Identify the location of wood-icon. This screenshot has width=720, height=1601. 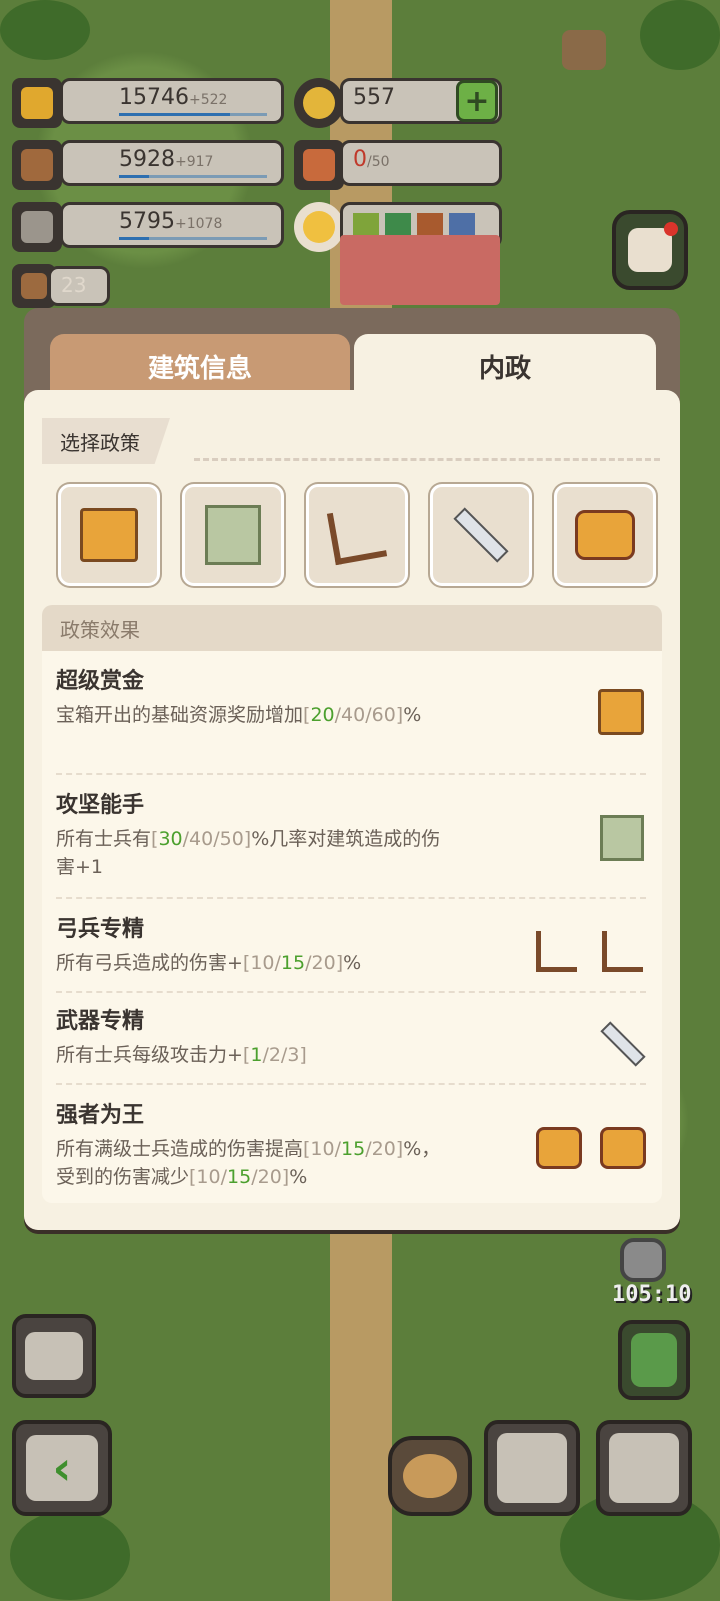
(37, 165).